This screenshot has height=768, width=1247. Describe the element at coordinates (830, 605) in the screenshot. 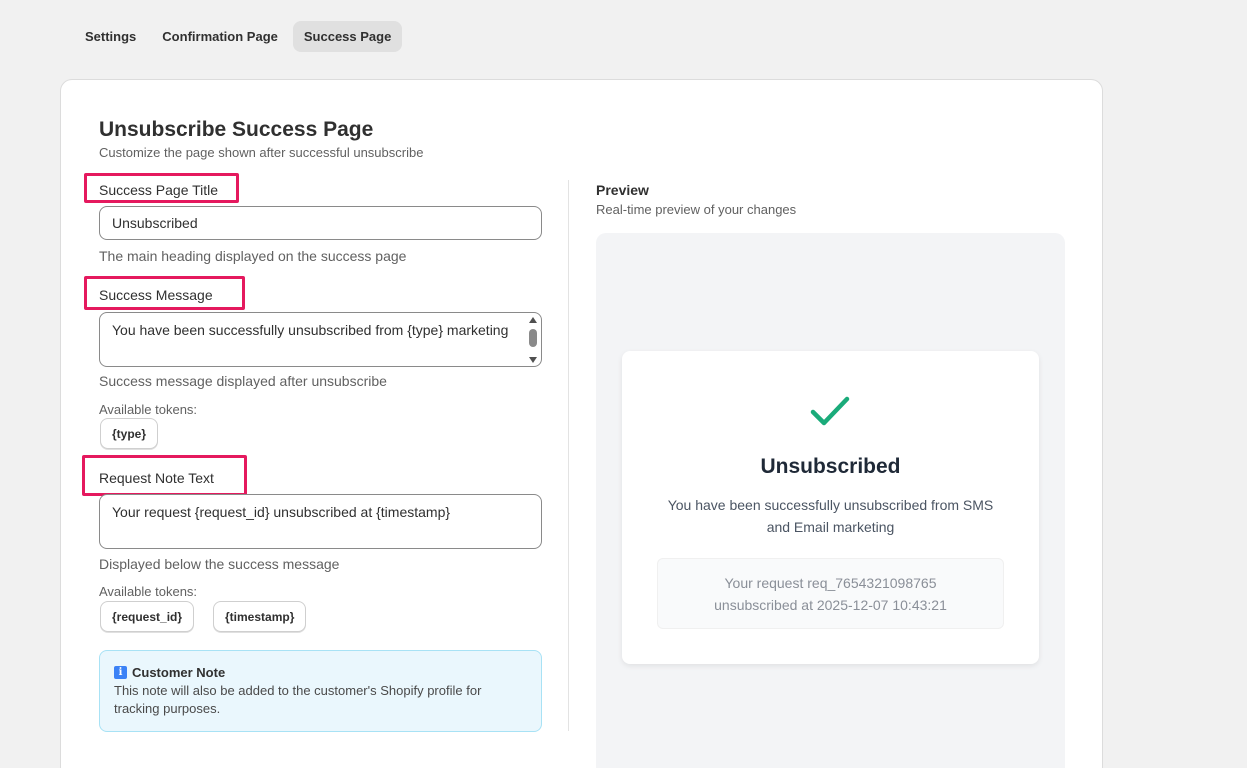

I see `preview-note-line-2: unsubscribed at 2025-12-07 10:43:21` at that location.